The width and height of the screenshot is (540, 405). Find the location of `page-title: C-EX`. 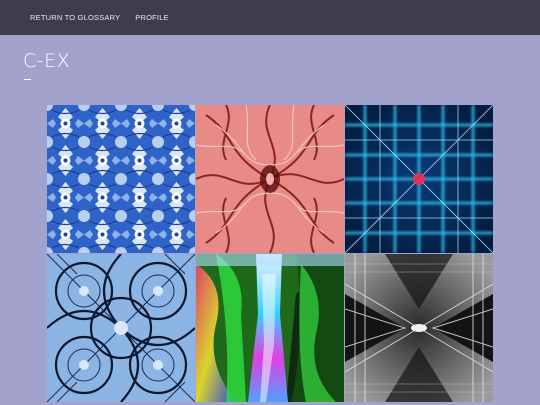

page-title: C-EX is located at coordinates (47, 61).